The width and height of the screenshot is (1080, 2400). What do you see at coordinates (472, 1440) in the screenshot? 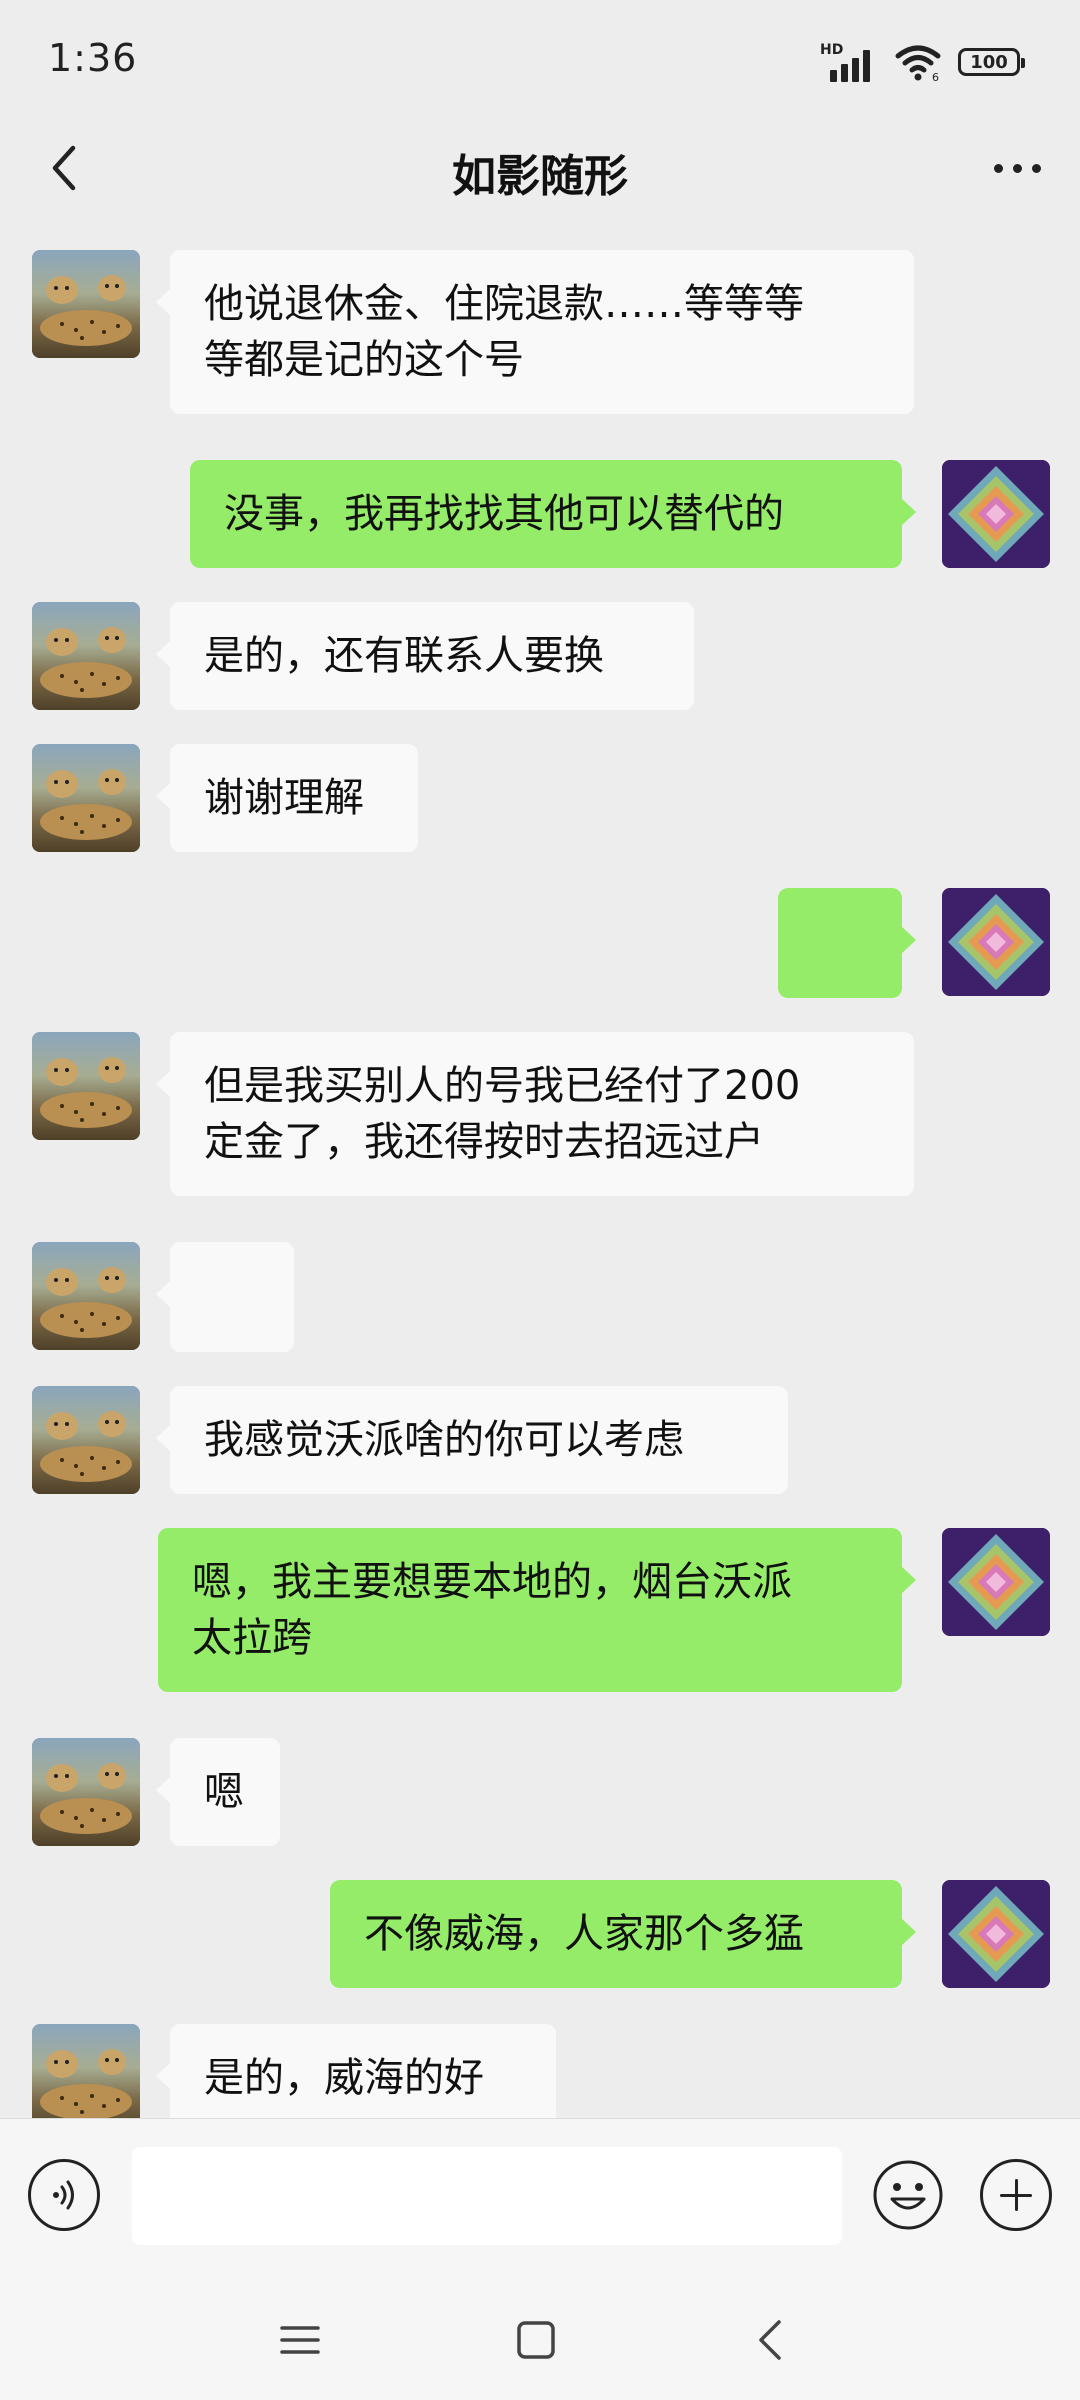
I see `message-bubble: 我感觉沃派啥的你可以考虑` at bounding box center [472, 1440].